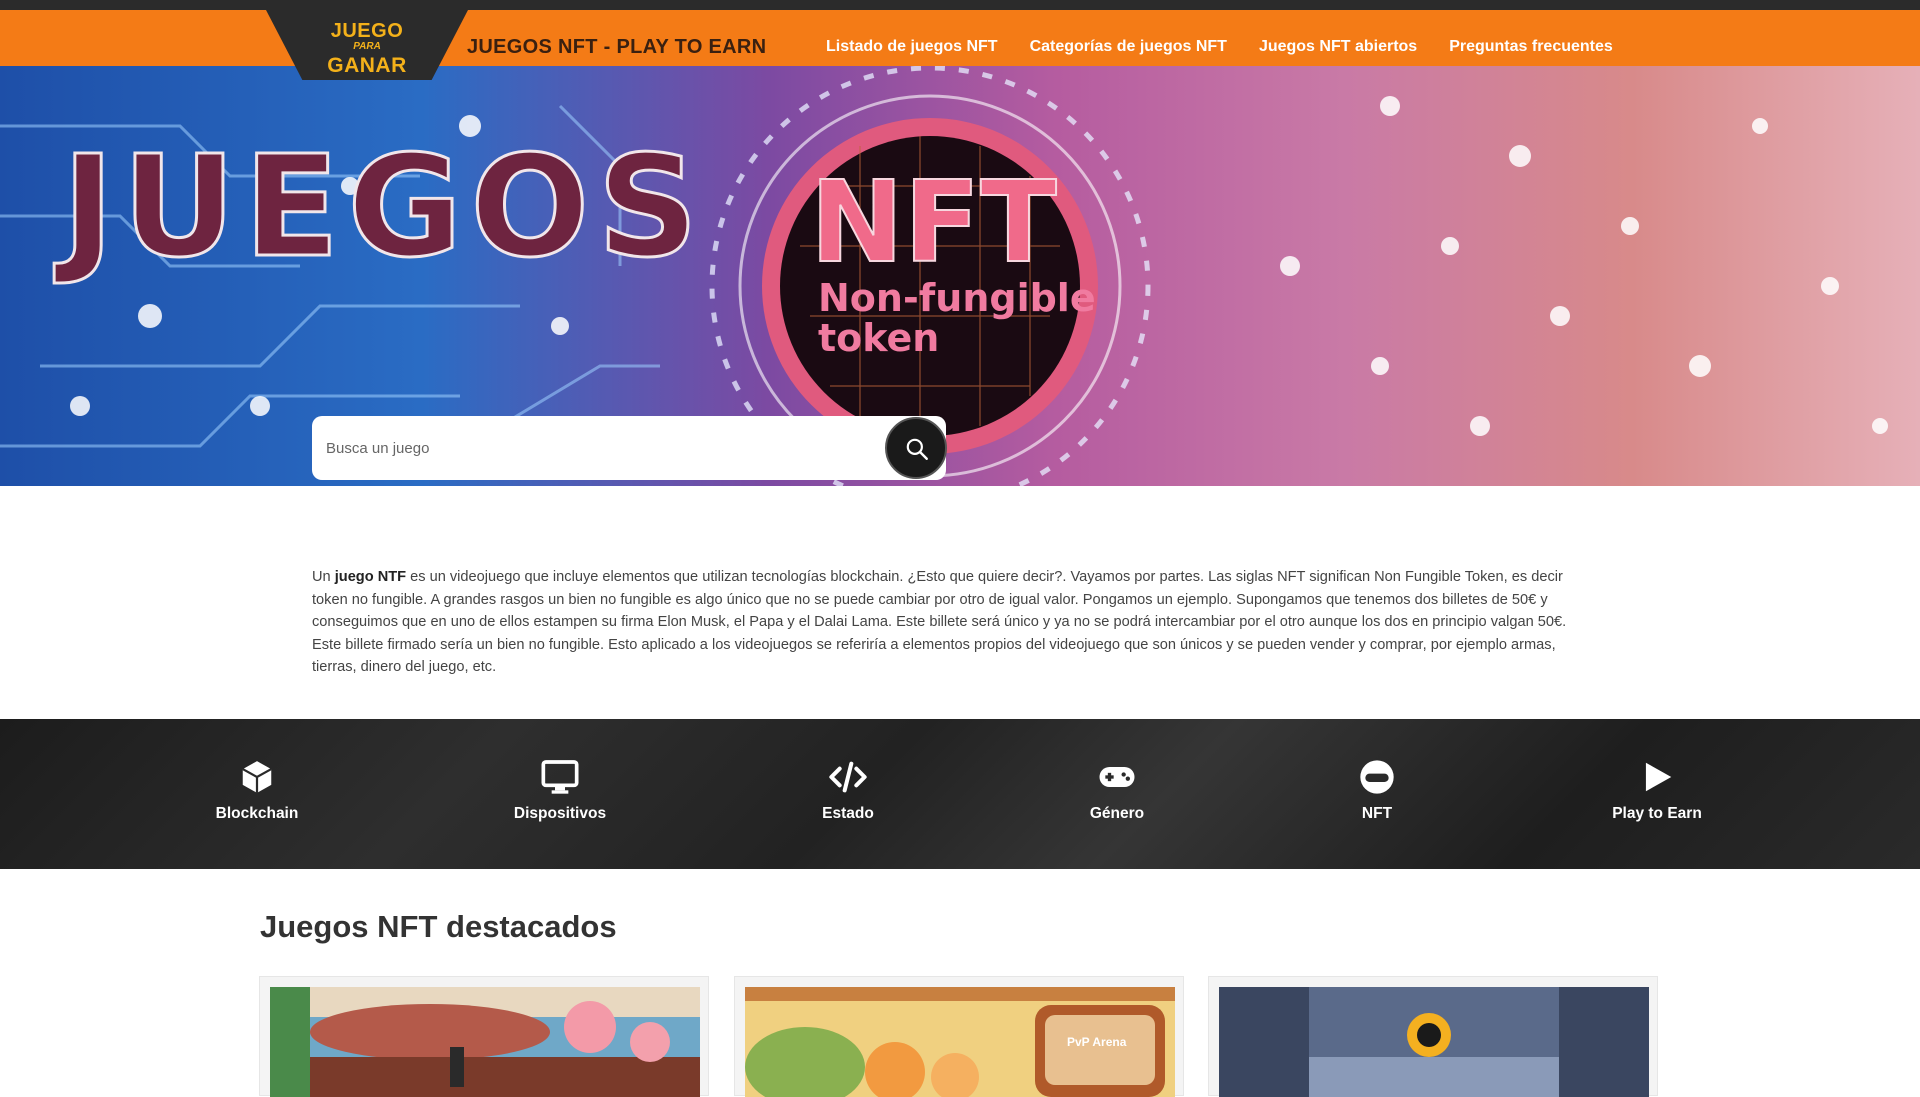  I want to click on category-genero: Género, so click(1117, 790).